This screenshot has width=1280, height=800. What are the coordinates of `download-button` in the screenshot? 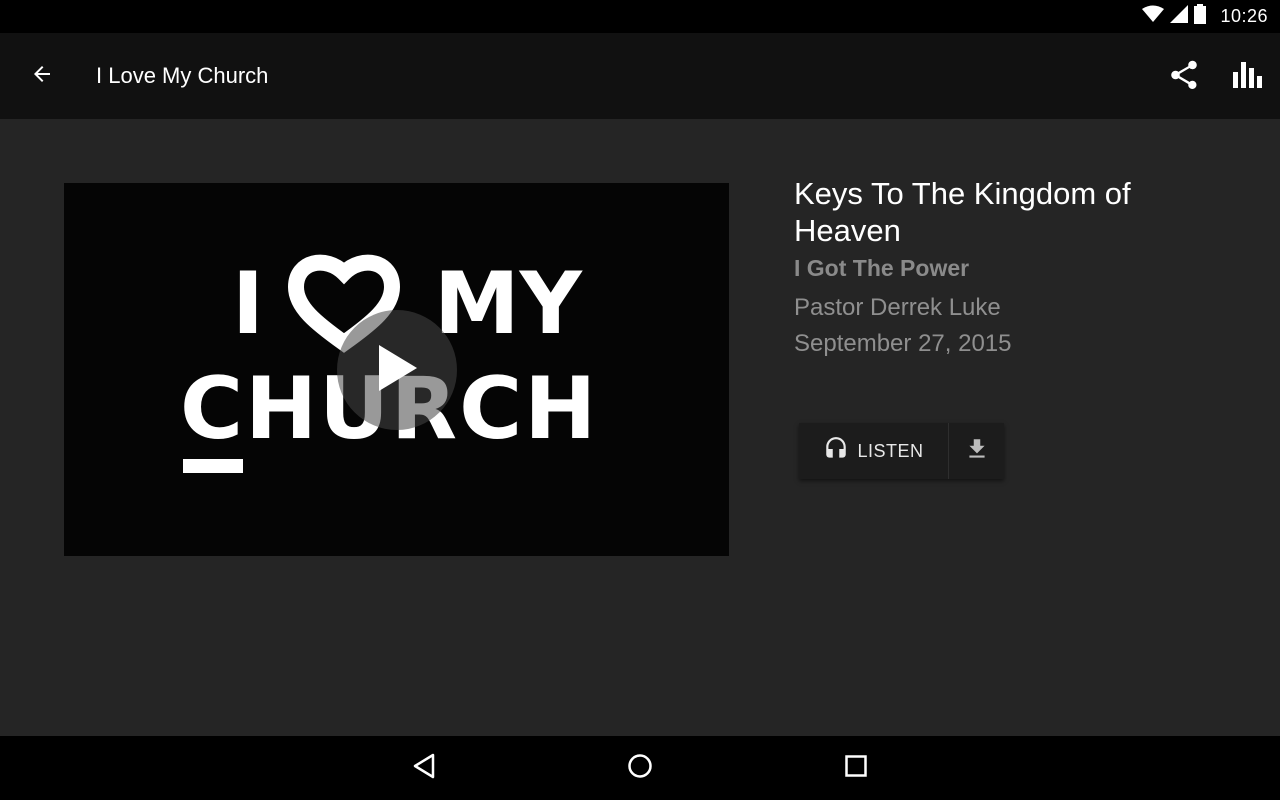 It's located at (976, 451).